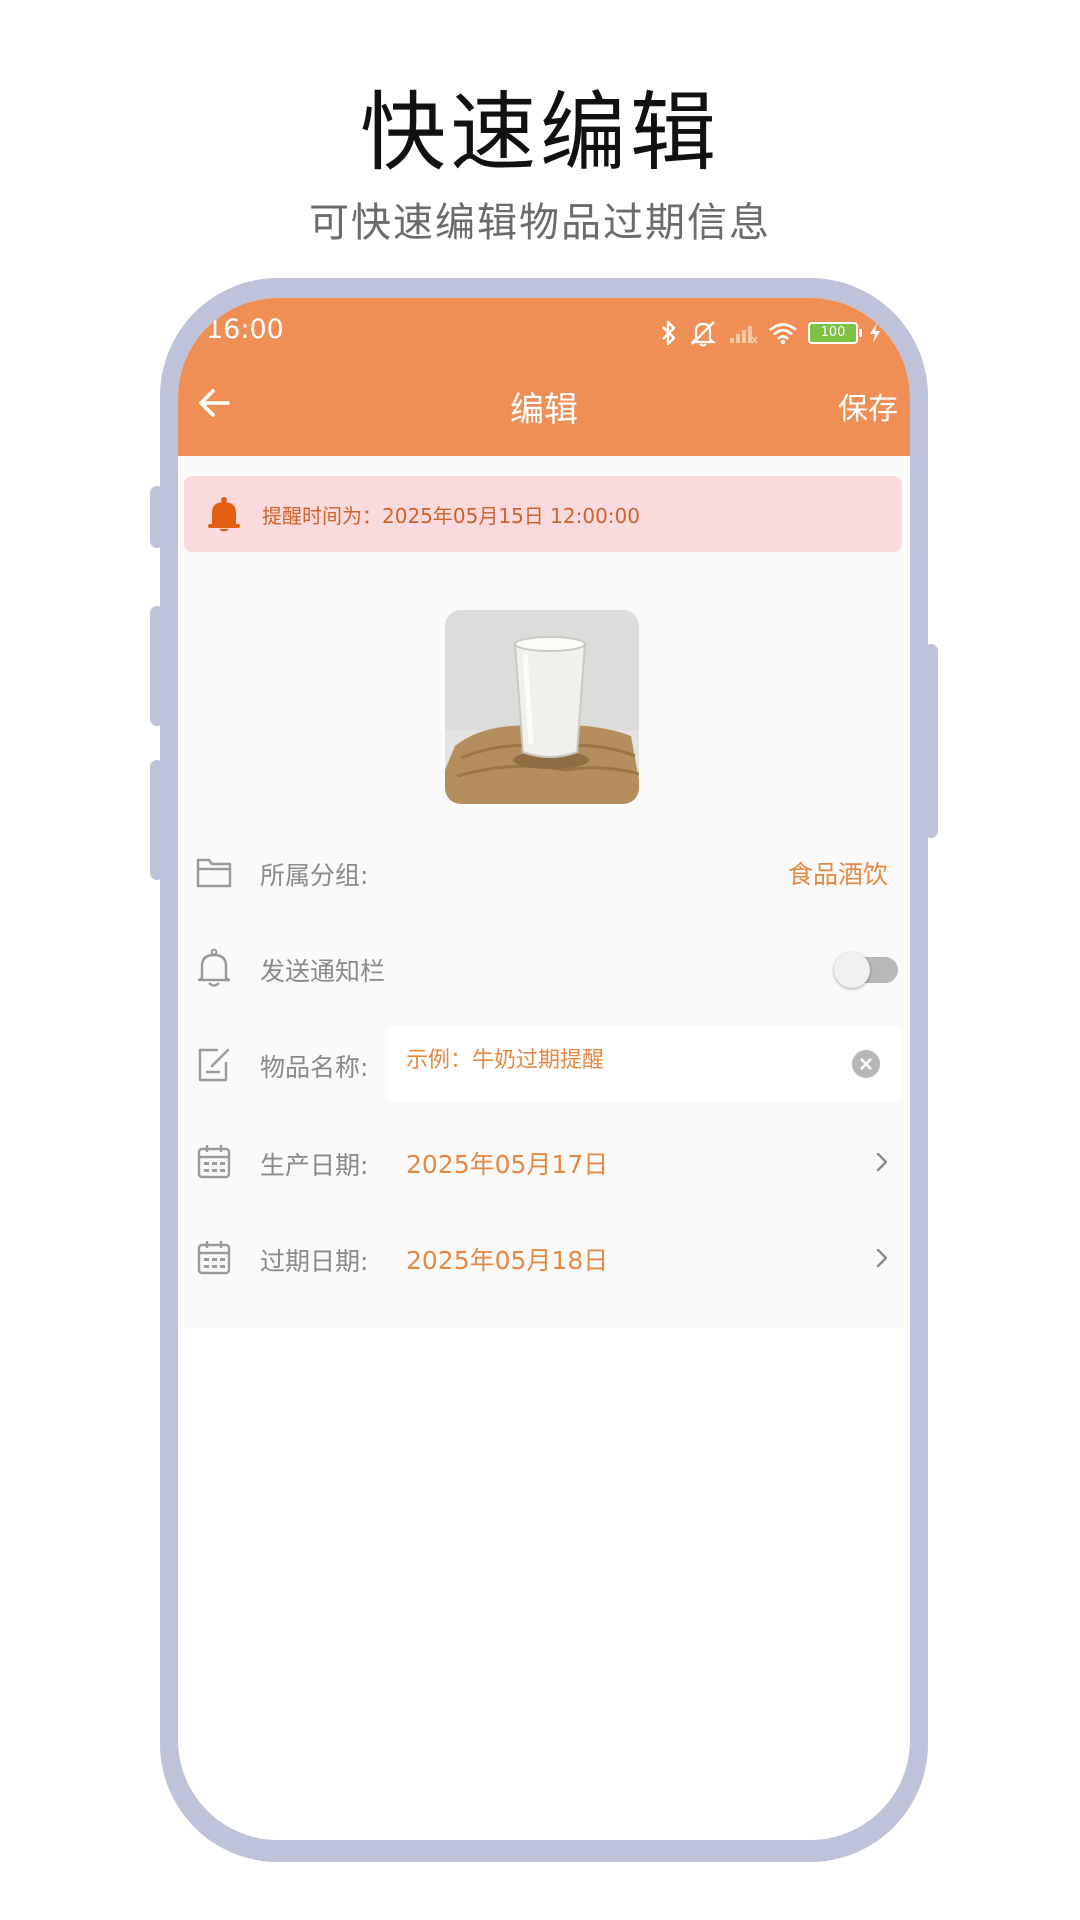  I want to click on expiry-date-label: 过期日期:, so click(314, 1261).